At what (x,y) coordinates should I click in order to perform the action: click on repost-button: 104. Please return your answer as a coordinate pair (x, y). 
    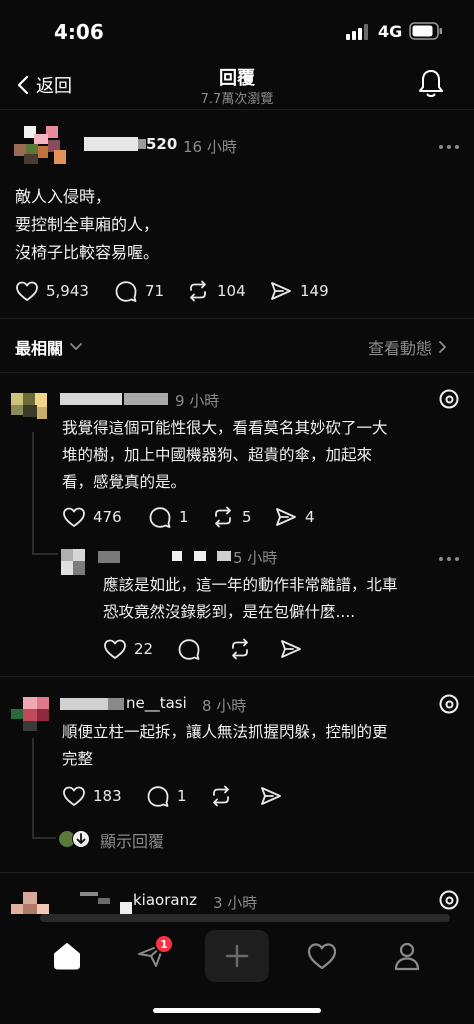
    Looking at the image, I should click on (216, 291).